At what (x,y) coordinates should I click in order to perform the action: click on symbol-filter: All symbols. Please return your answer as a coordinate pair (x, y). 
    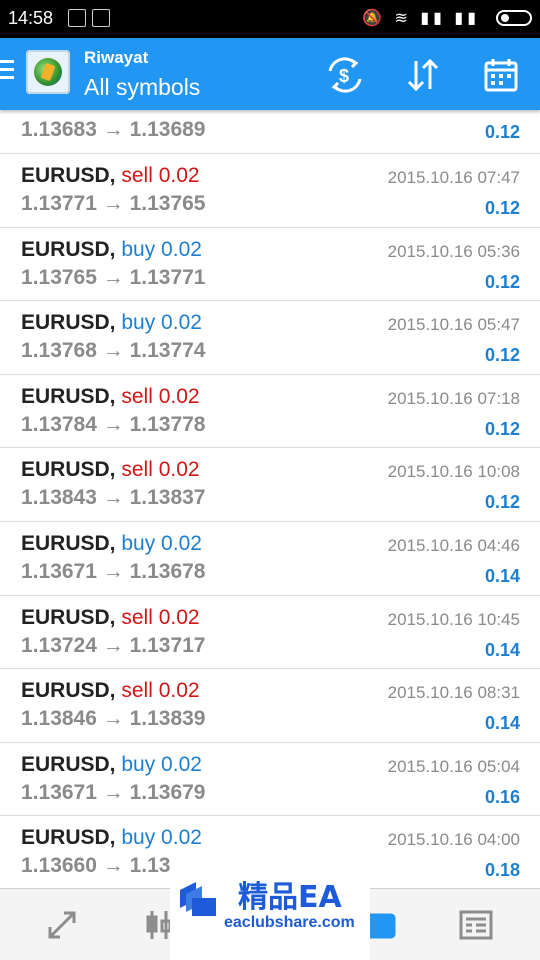
    Looking at the image, I should click on (142, 87).